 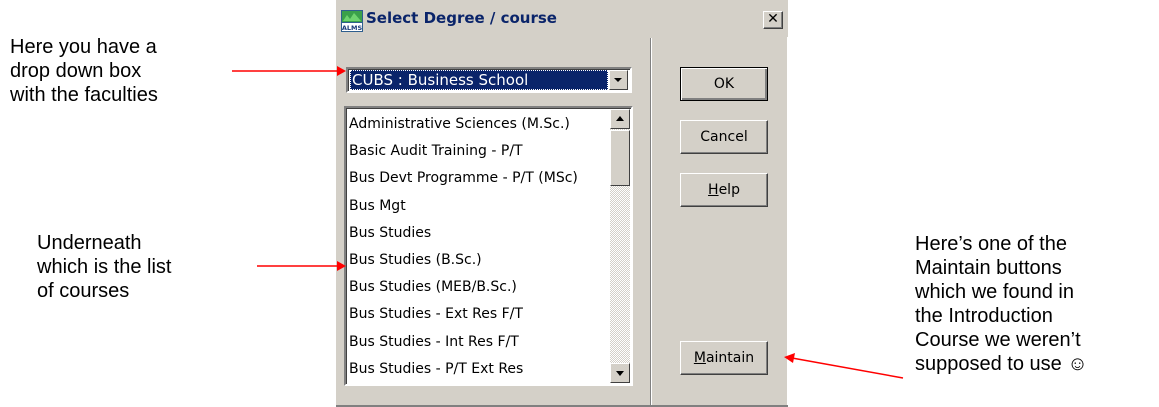 I want to click on ok-button-label: OK, so click(x=724, y=84).